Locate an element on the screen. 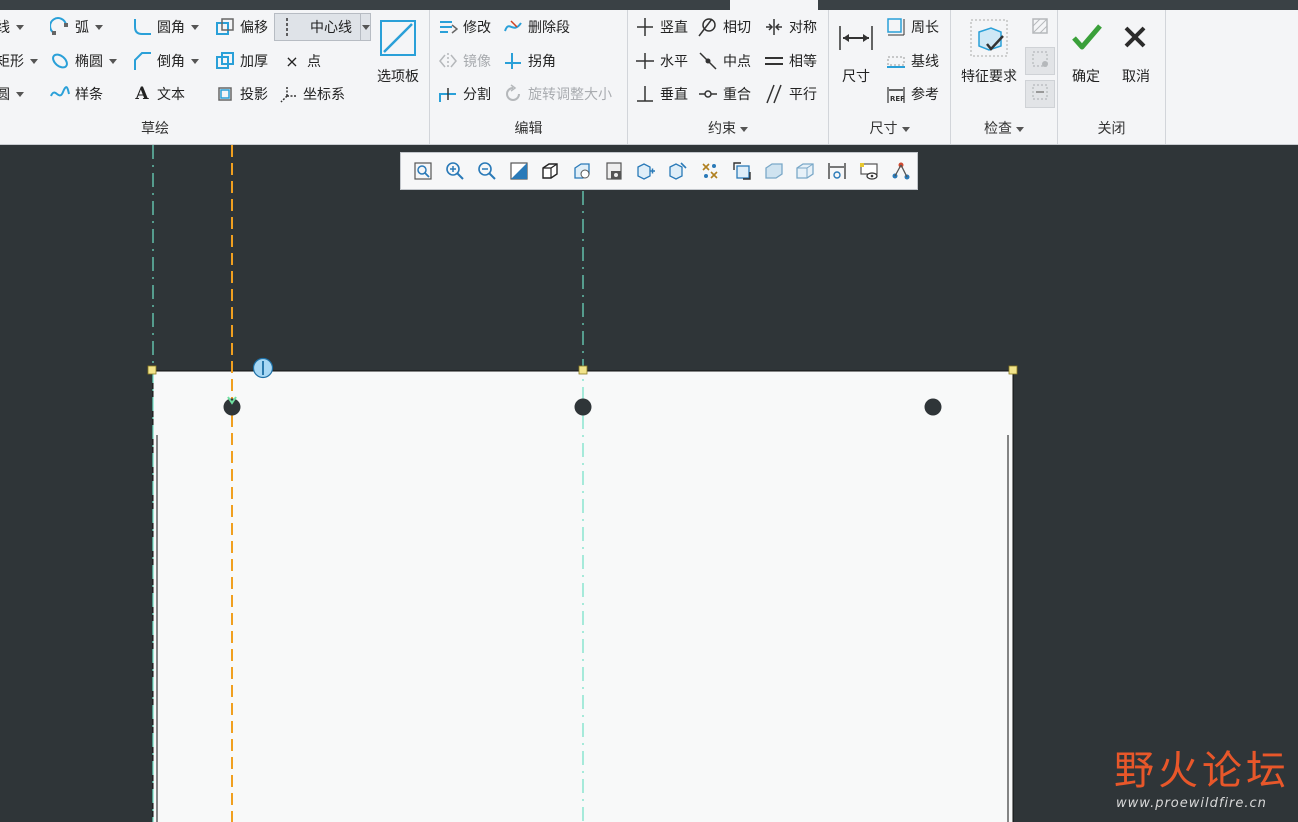 The height and width of the screenshot is (822, 1298). dimension-button: 尺寸 is located at coordinates (856, 52).